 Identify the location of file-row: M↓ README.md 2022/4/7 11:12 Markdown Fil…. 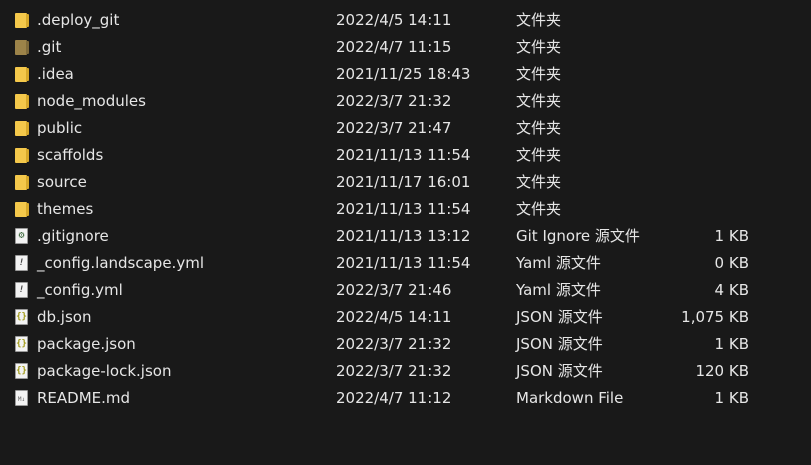
(405, 398).